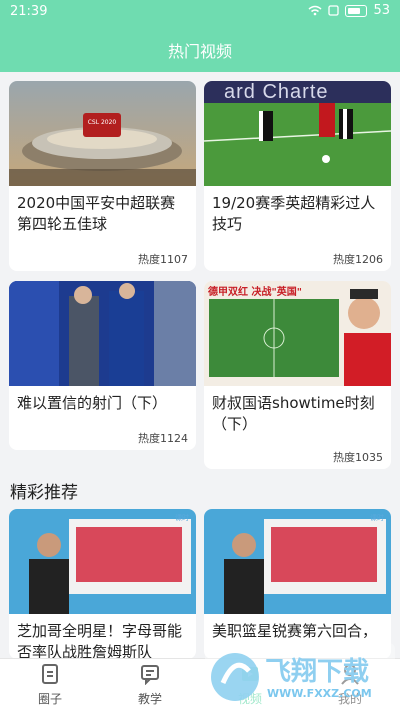 Image resolution: width=400 pixels, height=713 pixels. I want to click on video-card: ard Charte 19/20赛季英超精彩过人技巧 热度1206, so click(297, 176).